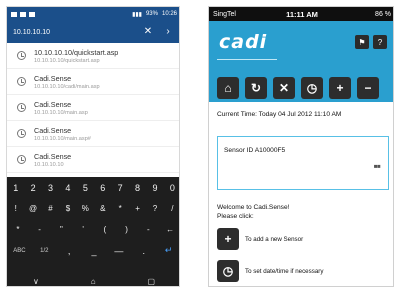 The height and width of the screenshot is (290, 396). Describe the element at coordinates (119, 188) in the screenshot. I see `key: 7` at that location.